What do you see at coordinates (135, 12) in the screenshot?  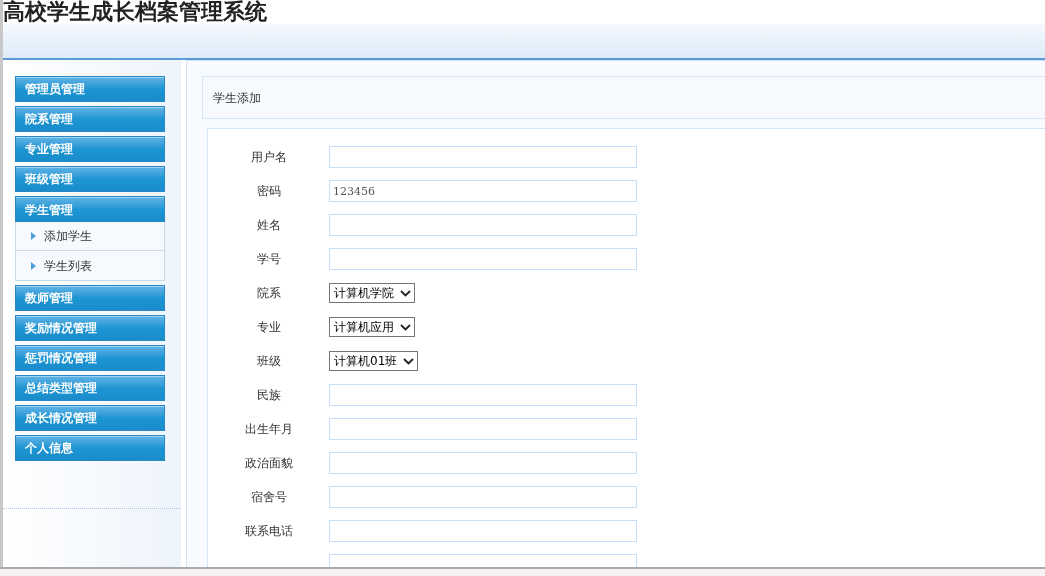 I see `app-title: 高校学生成长档案管理系统` at bounding box center [135, 12].